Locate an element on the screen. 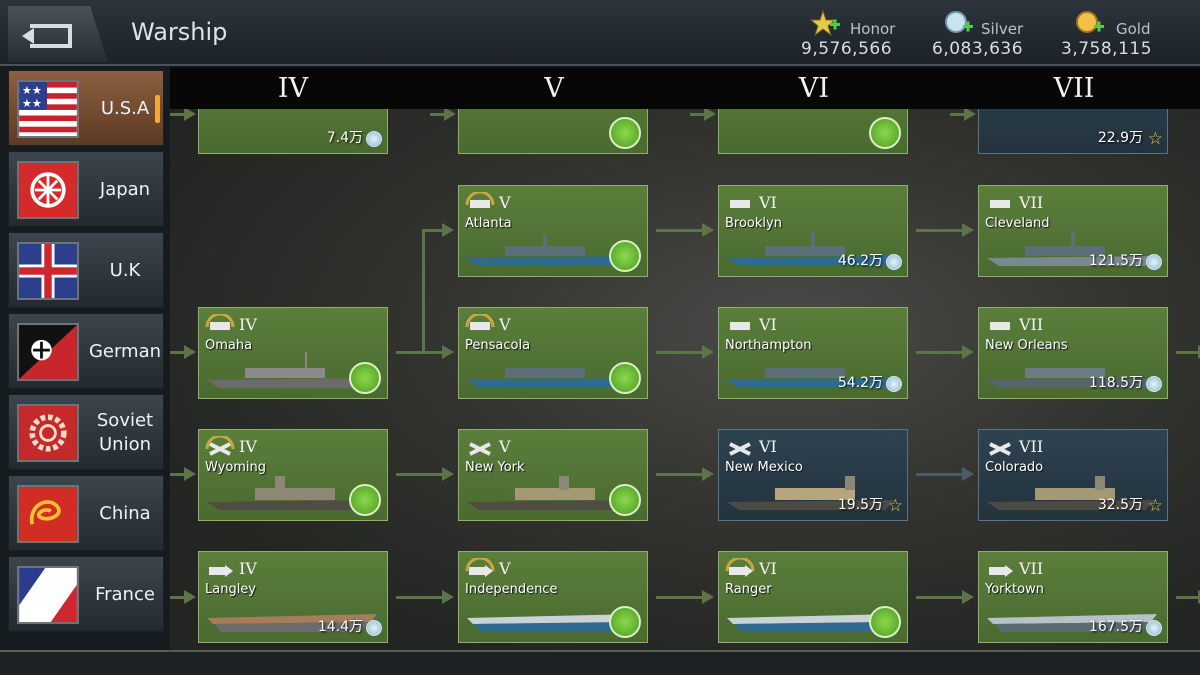 The image size is (1200, 675). nation-tab-german: German is located at coordinates (86, 351).